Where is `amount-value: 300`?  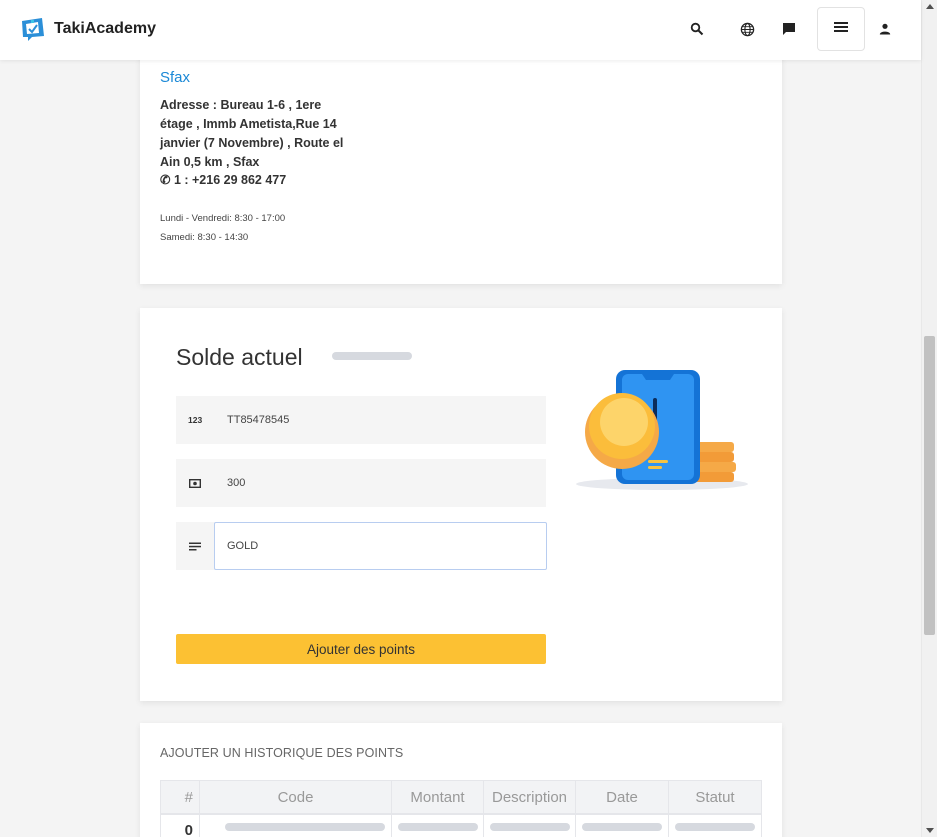 amount-value: 300 is located at coordinates (236, 483).